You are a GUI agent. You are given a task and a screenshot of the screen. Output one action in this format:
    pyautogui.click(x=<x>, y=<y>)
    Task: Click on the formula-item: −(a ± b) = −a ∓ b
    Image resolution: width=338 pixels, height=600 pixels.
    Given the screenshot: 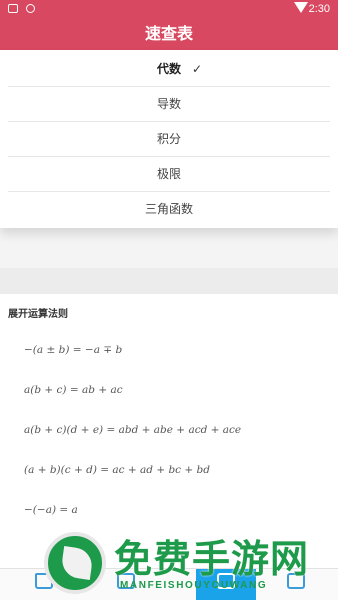 What is the action you would take?
    pyautogui.click(x=73, y=350)
    